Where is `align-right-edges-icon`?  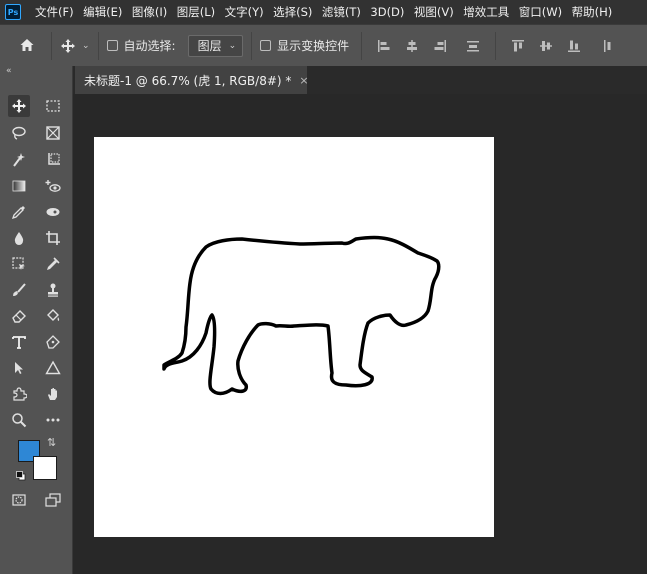 align-right-edges-icon is located at coordinates (440, 46).